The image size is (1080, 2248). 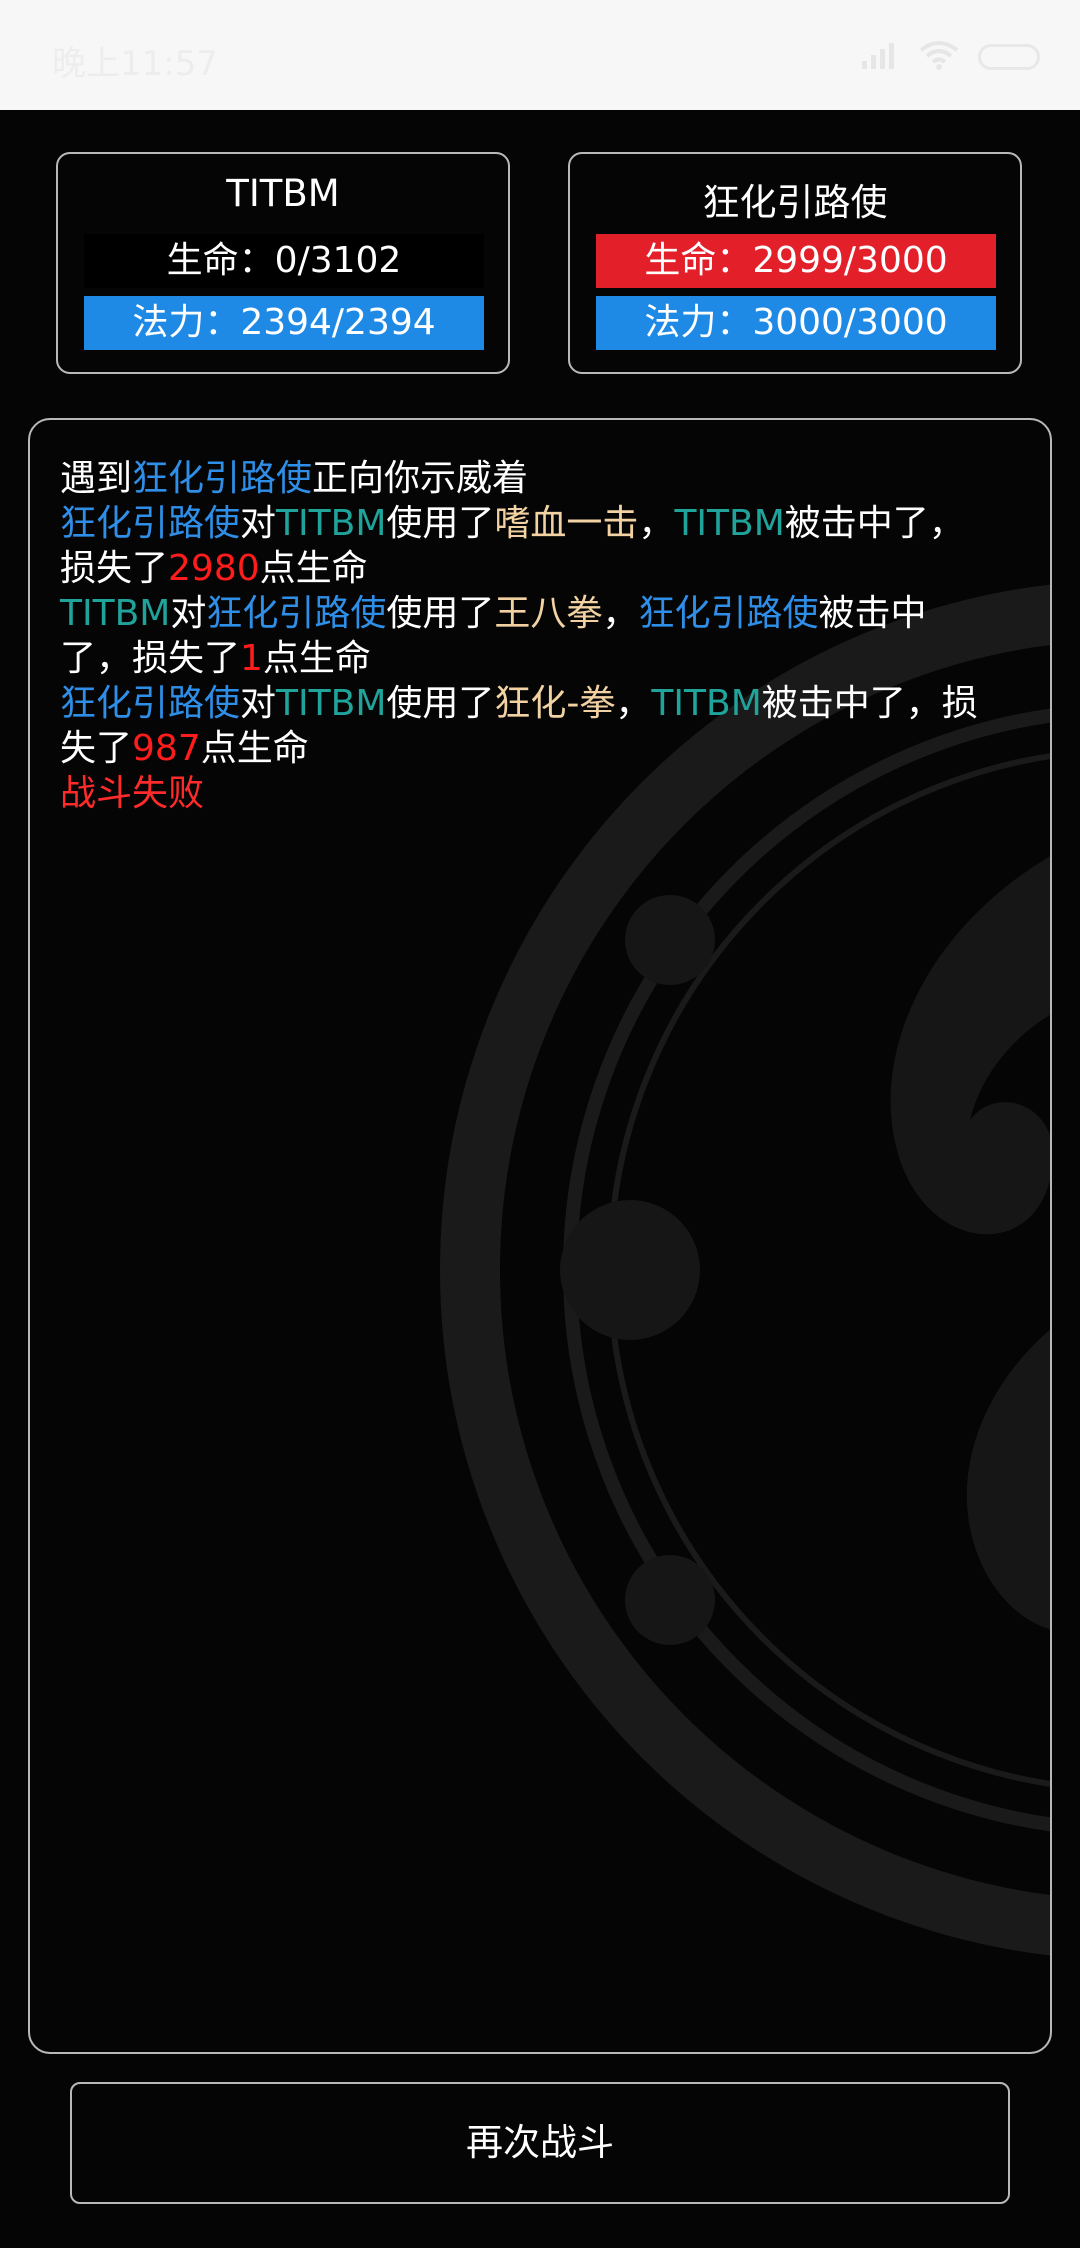 I want to click on status-icons, so click(x=943, y=57).